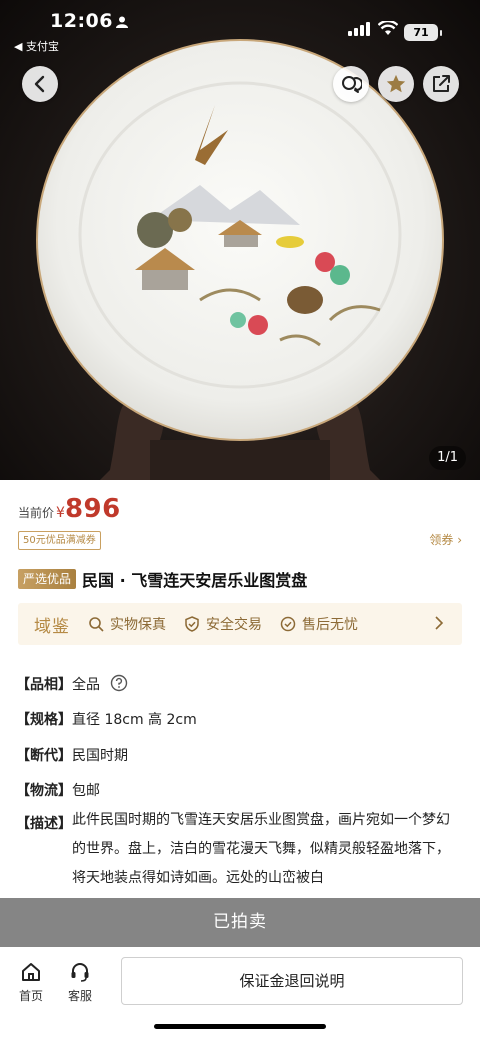 The width and height of the screenshot is (480, 1040). I want to click on guarantee-safe-label: 安全交易, so click(234, 625).